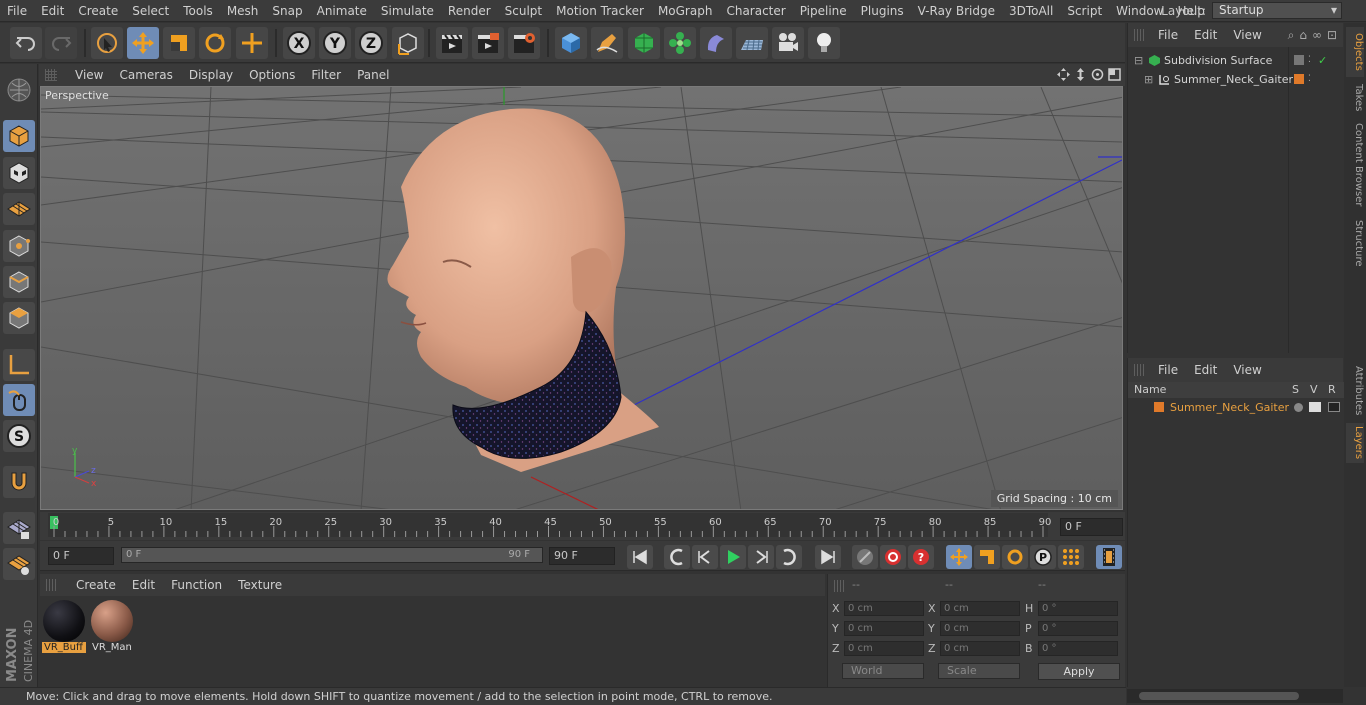 This screenshot has width=1366, height=705. Describe the element at coordinates (19, 246) in the screenshot. I see `point-mode-button` at that location.